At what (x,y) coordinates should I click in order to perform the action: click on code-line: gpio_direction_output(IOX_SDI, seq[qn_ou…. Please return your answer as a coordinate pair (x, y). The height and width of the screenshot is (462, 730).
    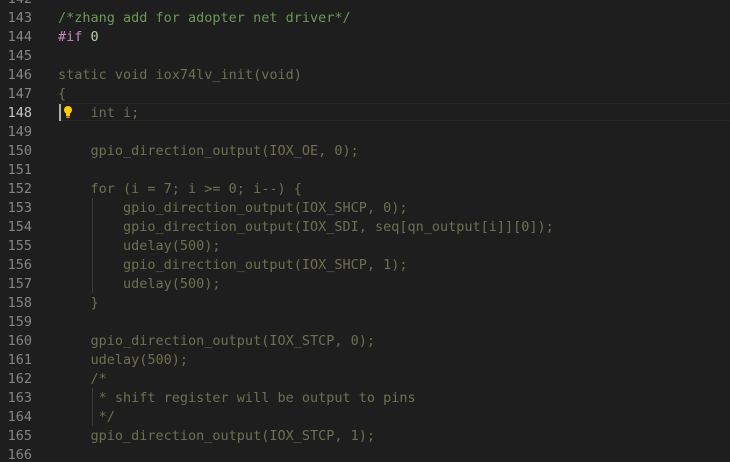
    Looking at the image, I should click on (306, 227).